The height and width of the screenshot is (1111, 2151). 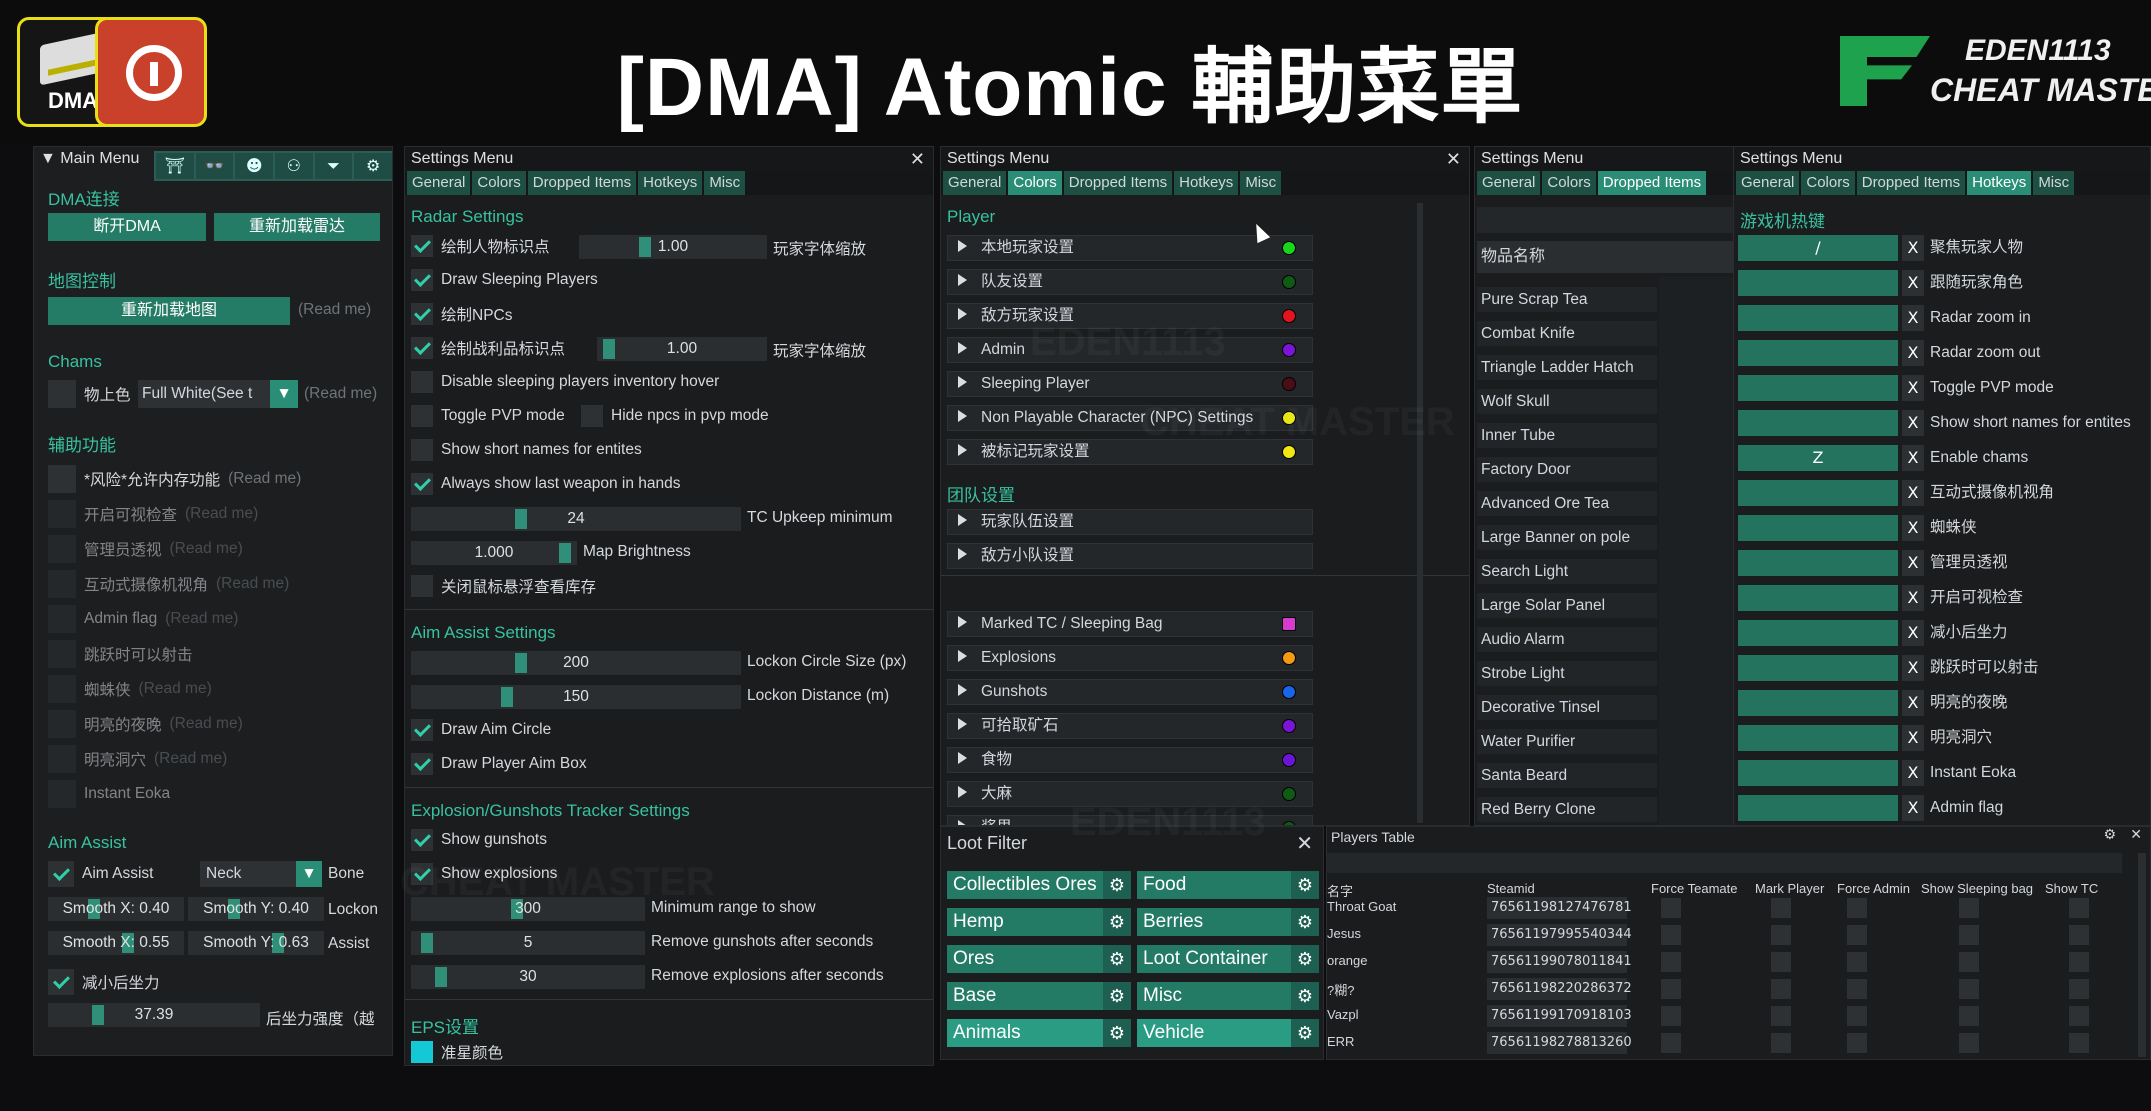 I want to click on draw-player-markers-checkbox, so click(x=422, y=246).